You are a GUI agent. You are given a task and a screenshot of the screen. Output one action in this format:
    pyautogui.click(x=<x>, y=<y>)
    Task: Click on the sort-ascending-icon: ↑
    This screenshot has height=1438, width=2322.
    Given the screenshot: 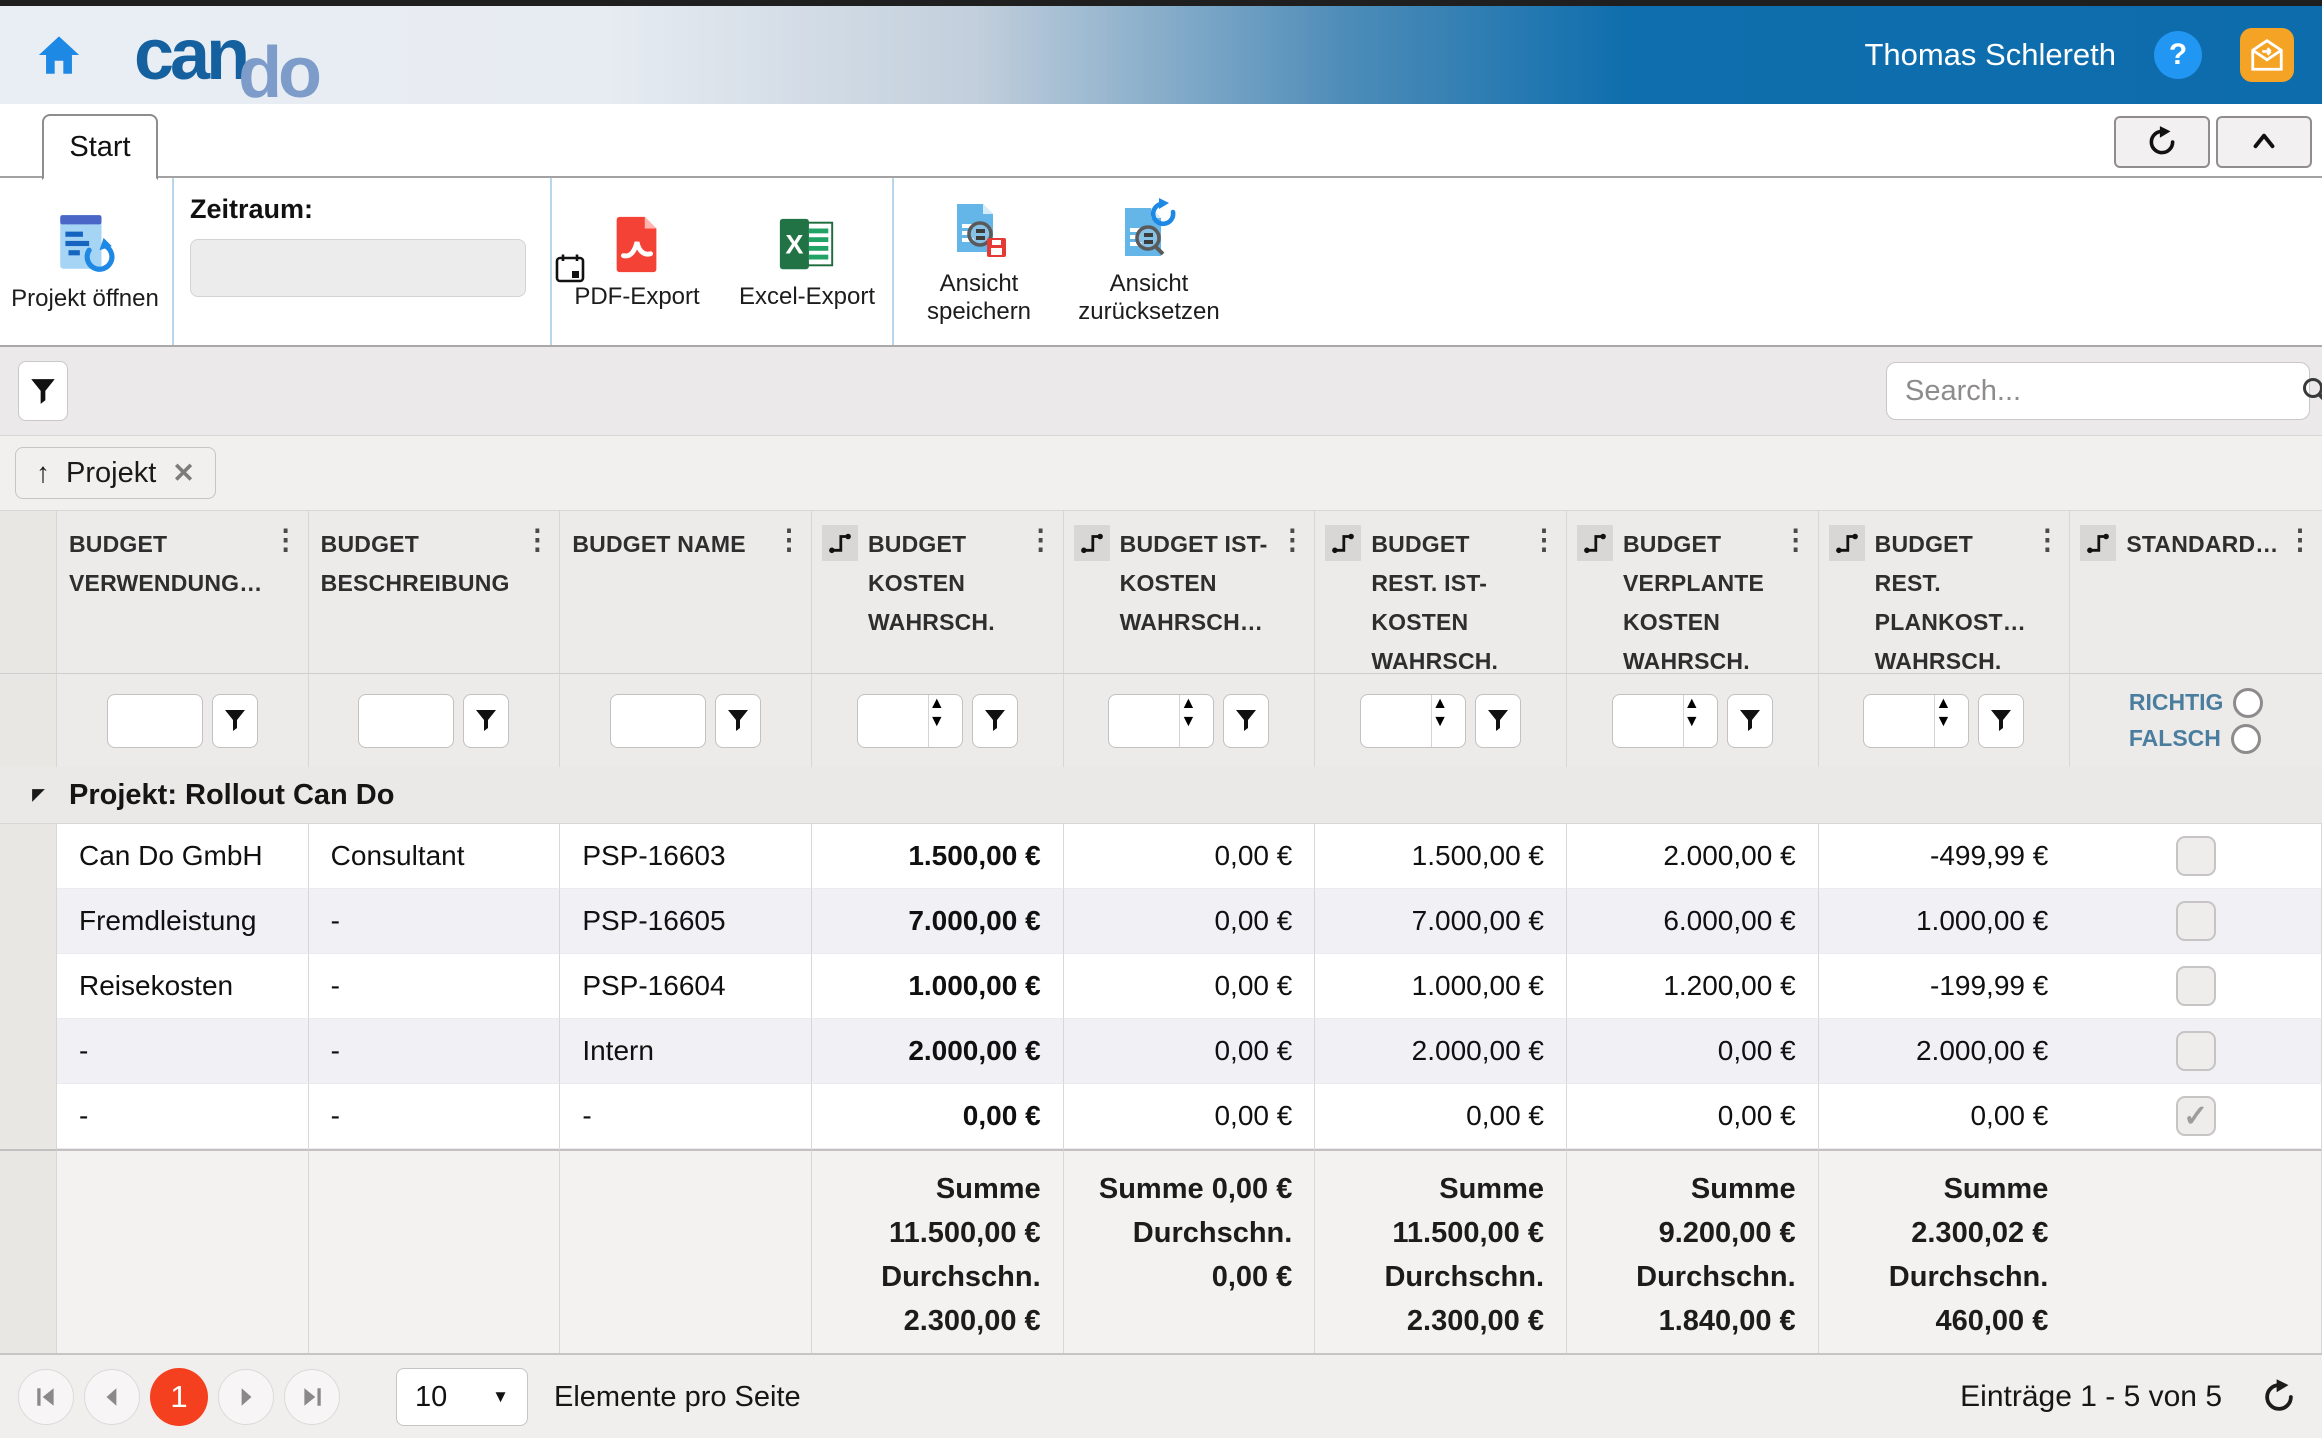 What is the action you would take?
    pyautogui.click(x=43, y=473)
    